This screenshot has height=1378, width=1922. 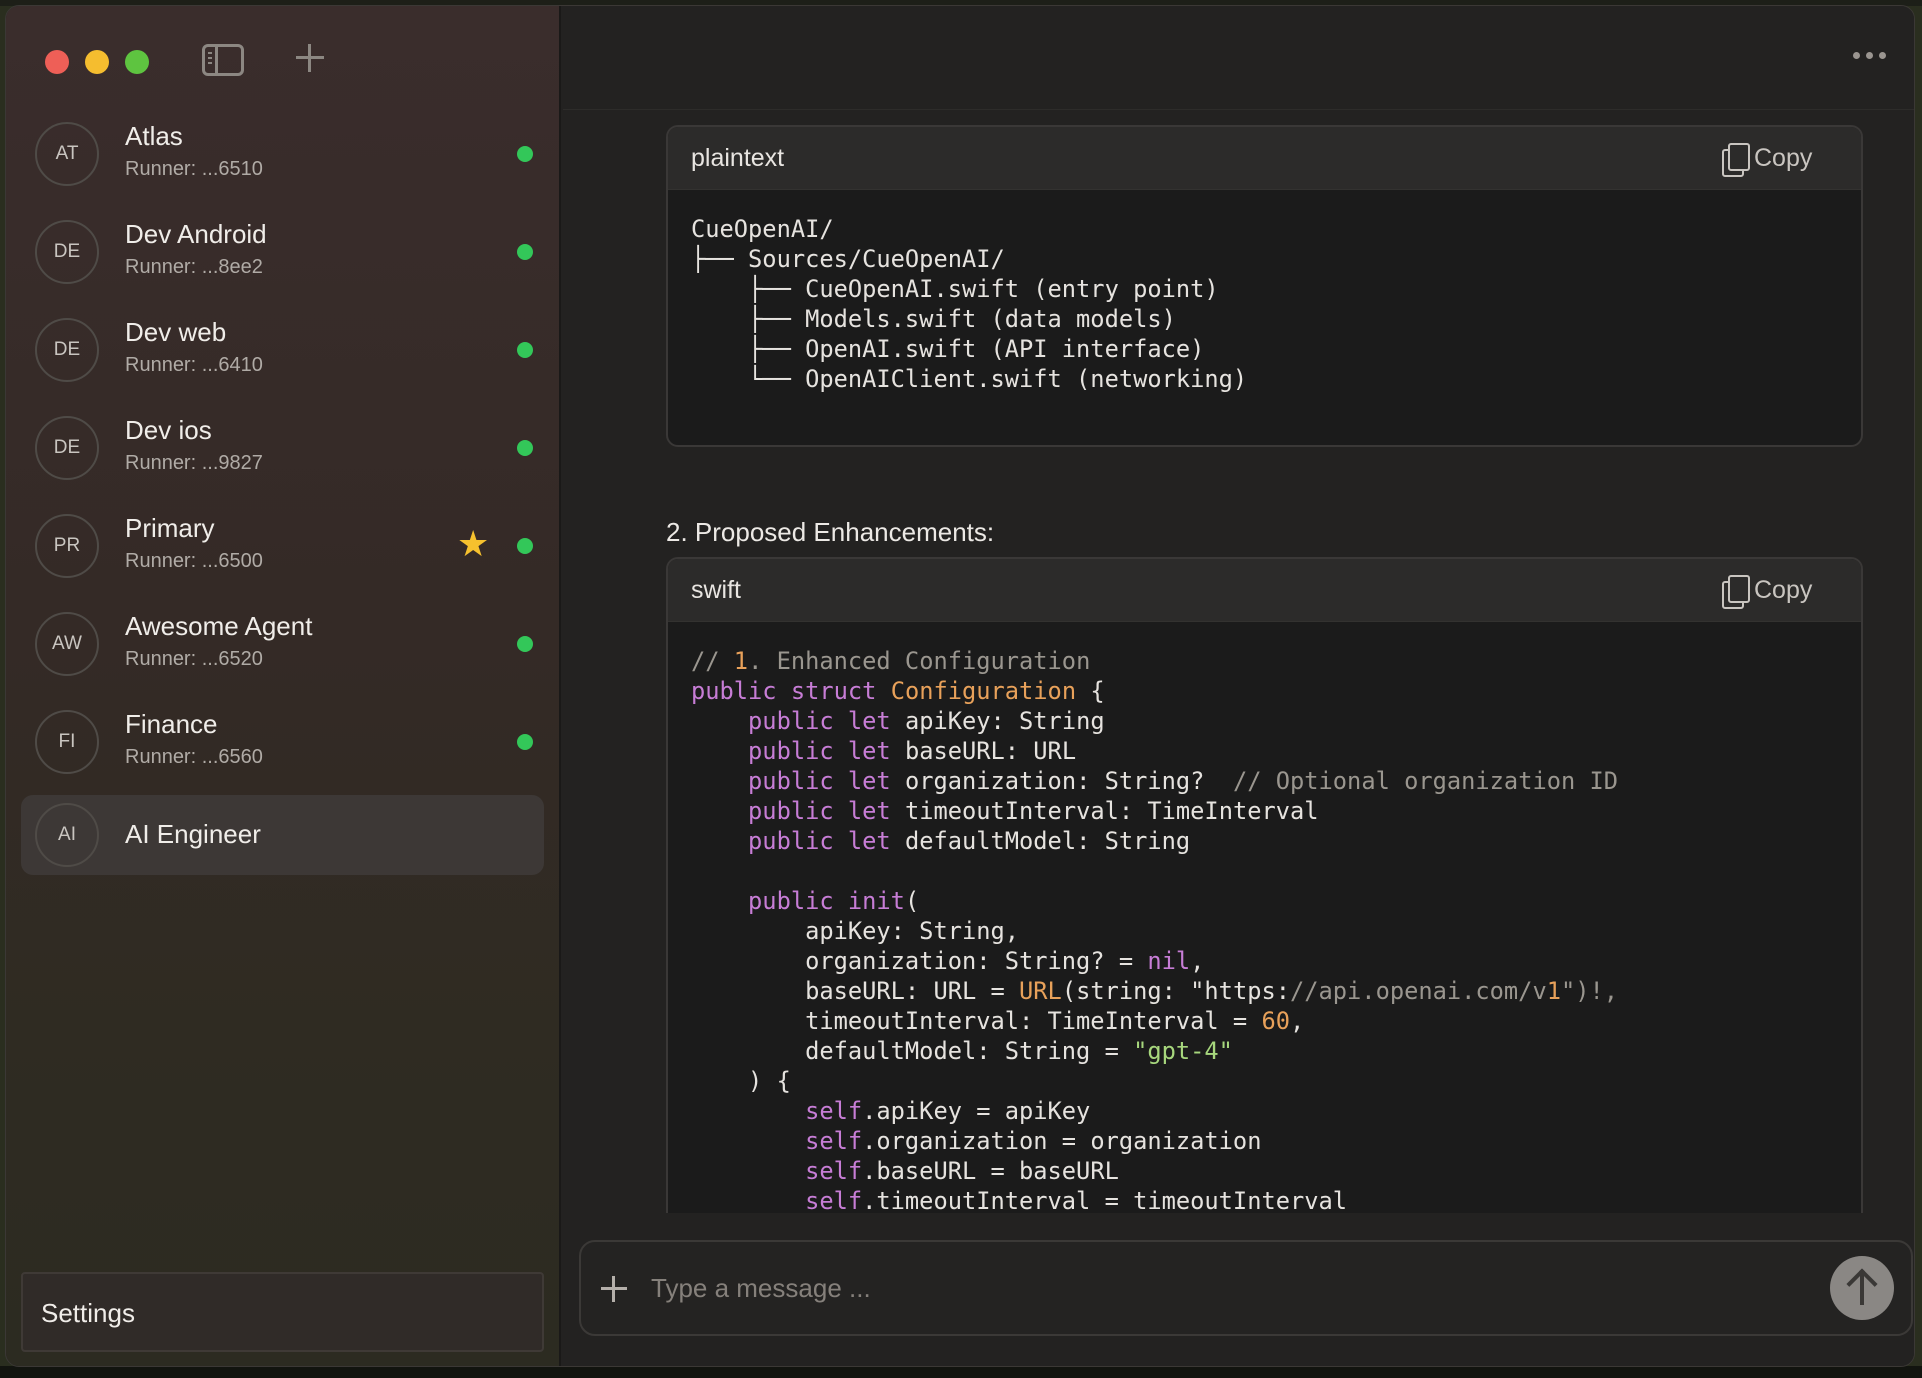 I want to click on star-icon: ★, so click(x=475, y=544).